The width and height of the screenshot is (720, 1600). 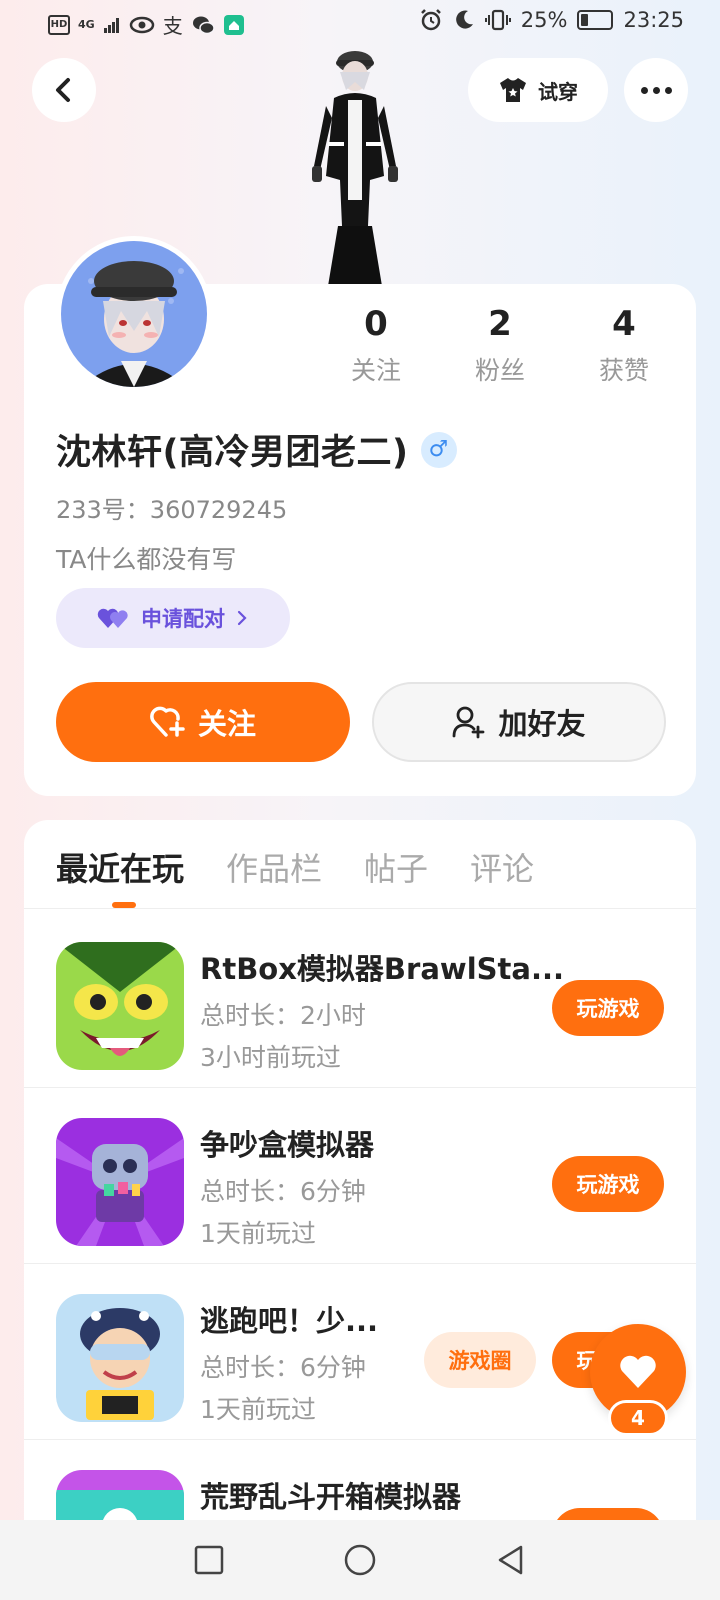 What do you see at coordinates (469, 722) in the screenshot?
I see `add-user-icon` at bounding box center [469, 722].